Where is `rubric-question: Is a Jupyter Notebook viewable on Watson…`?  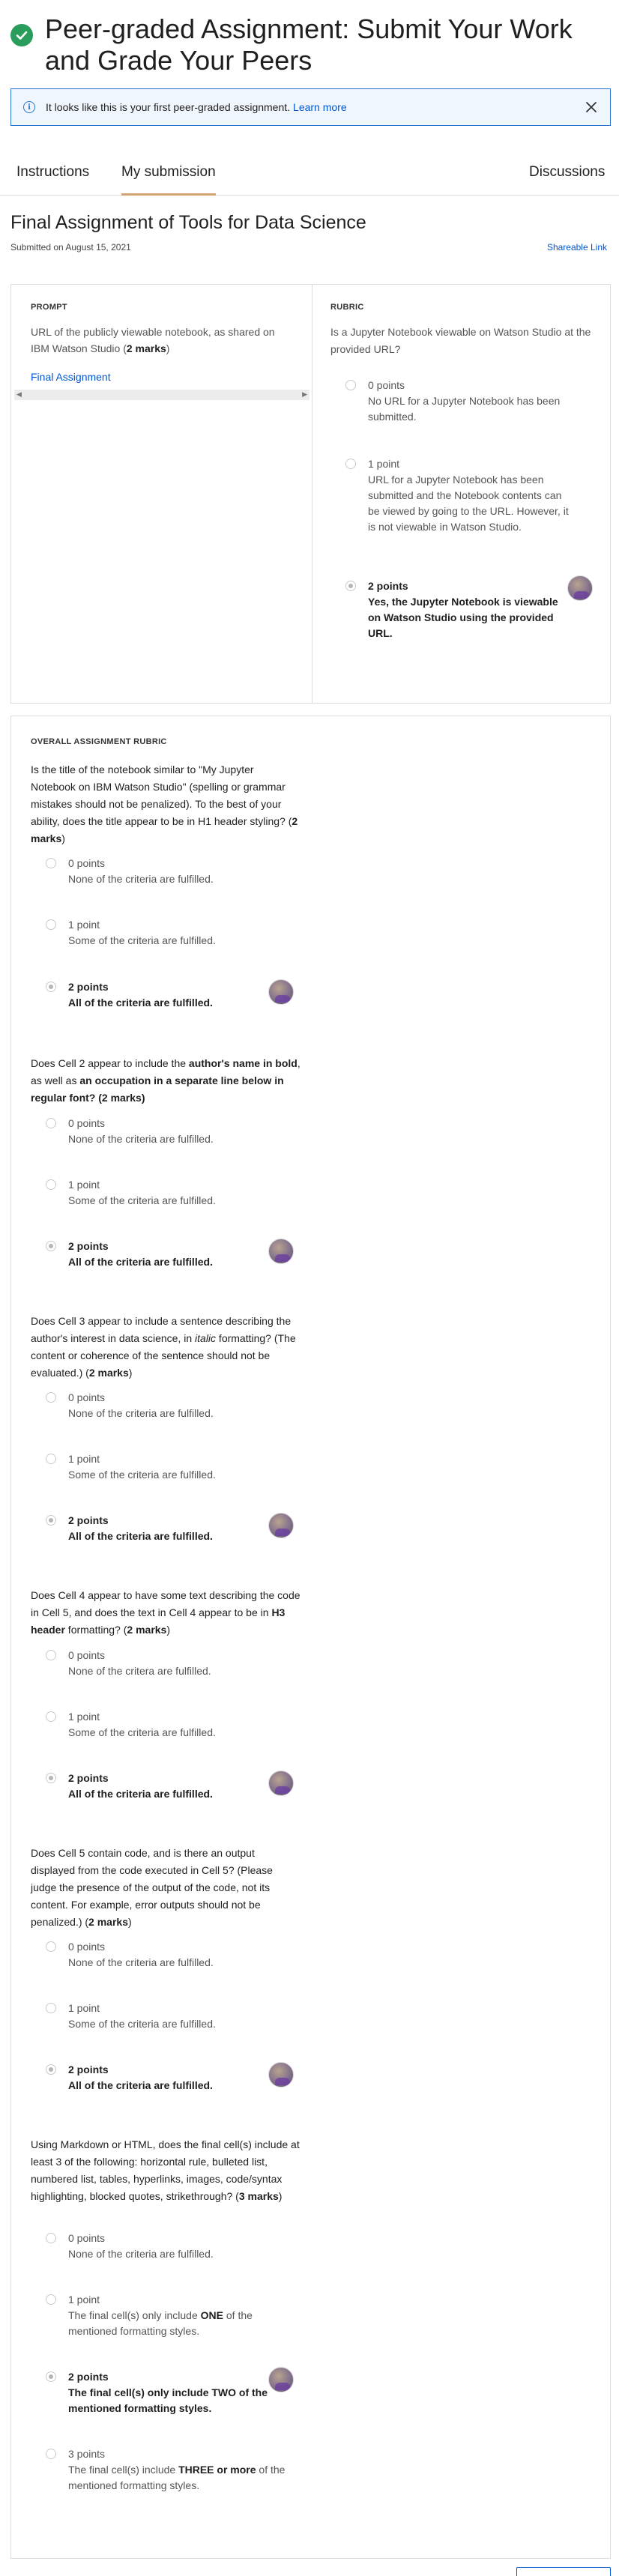
rubric-question: Is a Jupyter Notebook viewable on Watson… is located at coordinates (460, 340).